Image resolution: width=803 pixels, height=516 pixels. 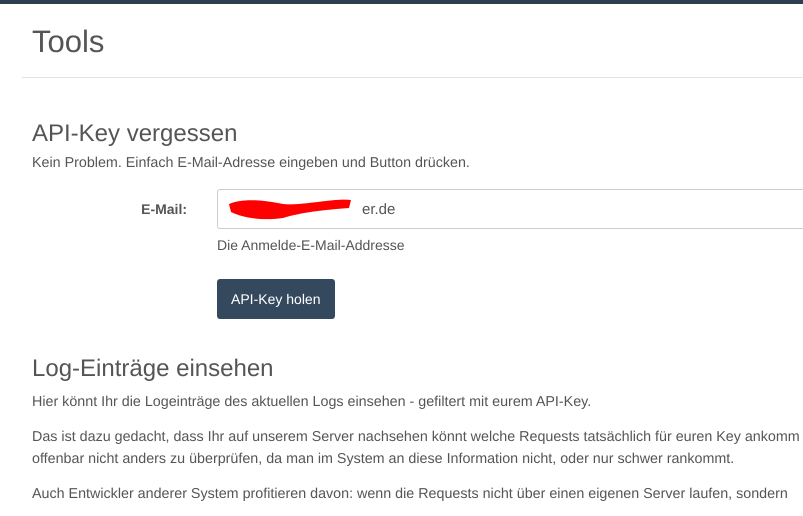 I want to click on help-text: Die Anmelde-E-Mail-Addresse, so click(x=311, y=245).